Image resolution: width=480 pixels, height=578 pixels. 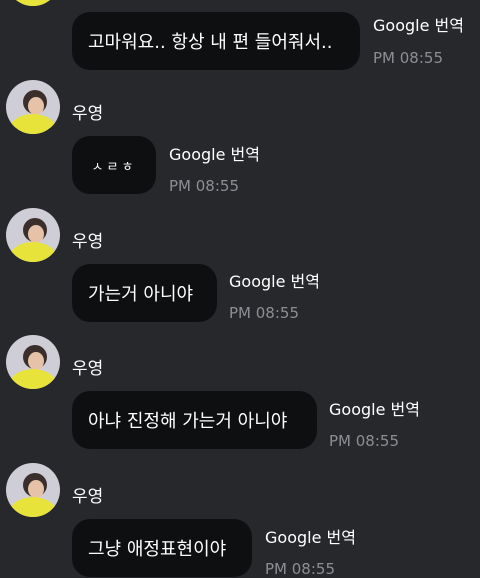 I want to click on message-bubble: 고마워요.. 항상 내 편 들어줘서.., so click(x=216, y=41).